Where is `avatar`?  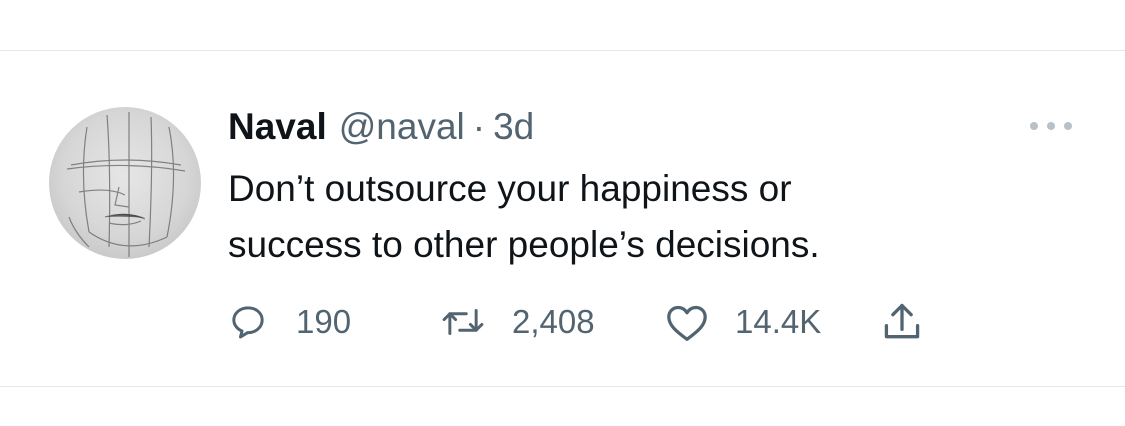 avatar is located at coordinates (125, 183).